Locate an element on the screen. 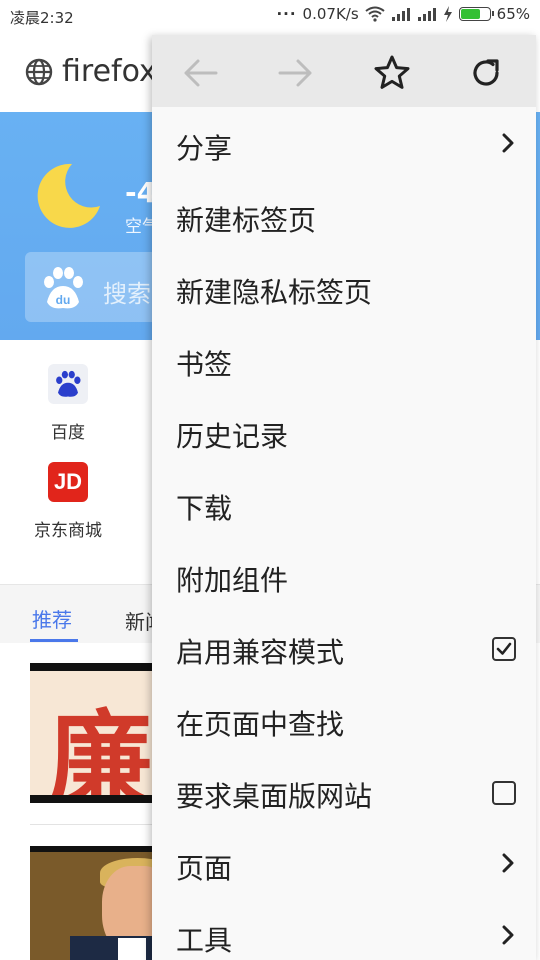 The width and height of the screenshot is (540, 960). back-button is located at coordinates (200, 73).